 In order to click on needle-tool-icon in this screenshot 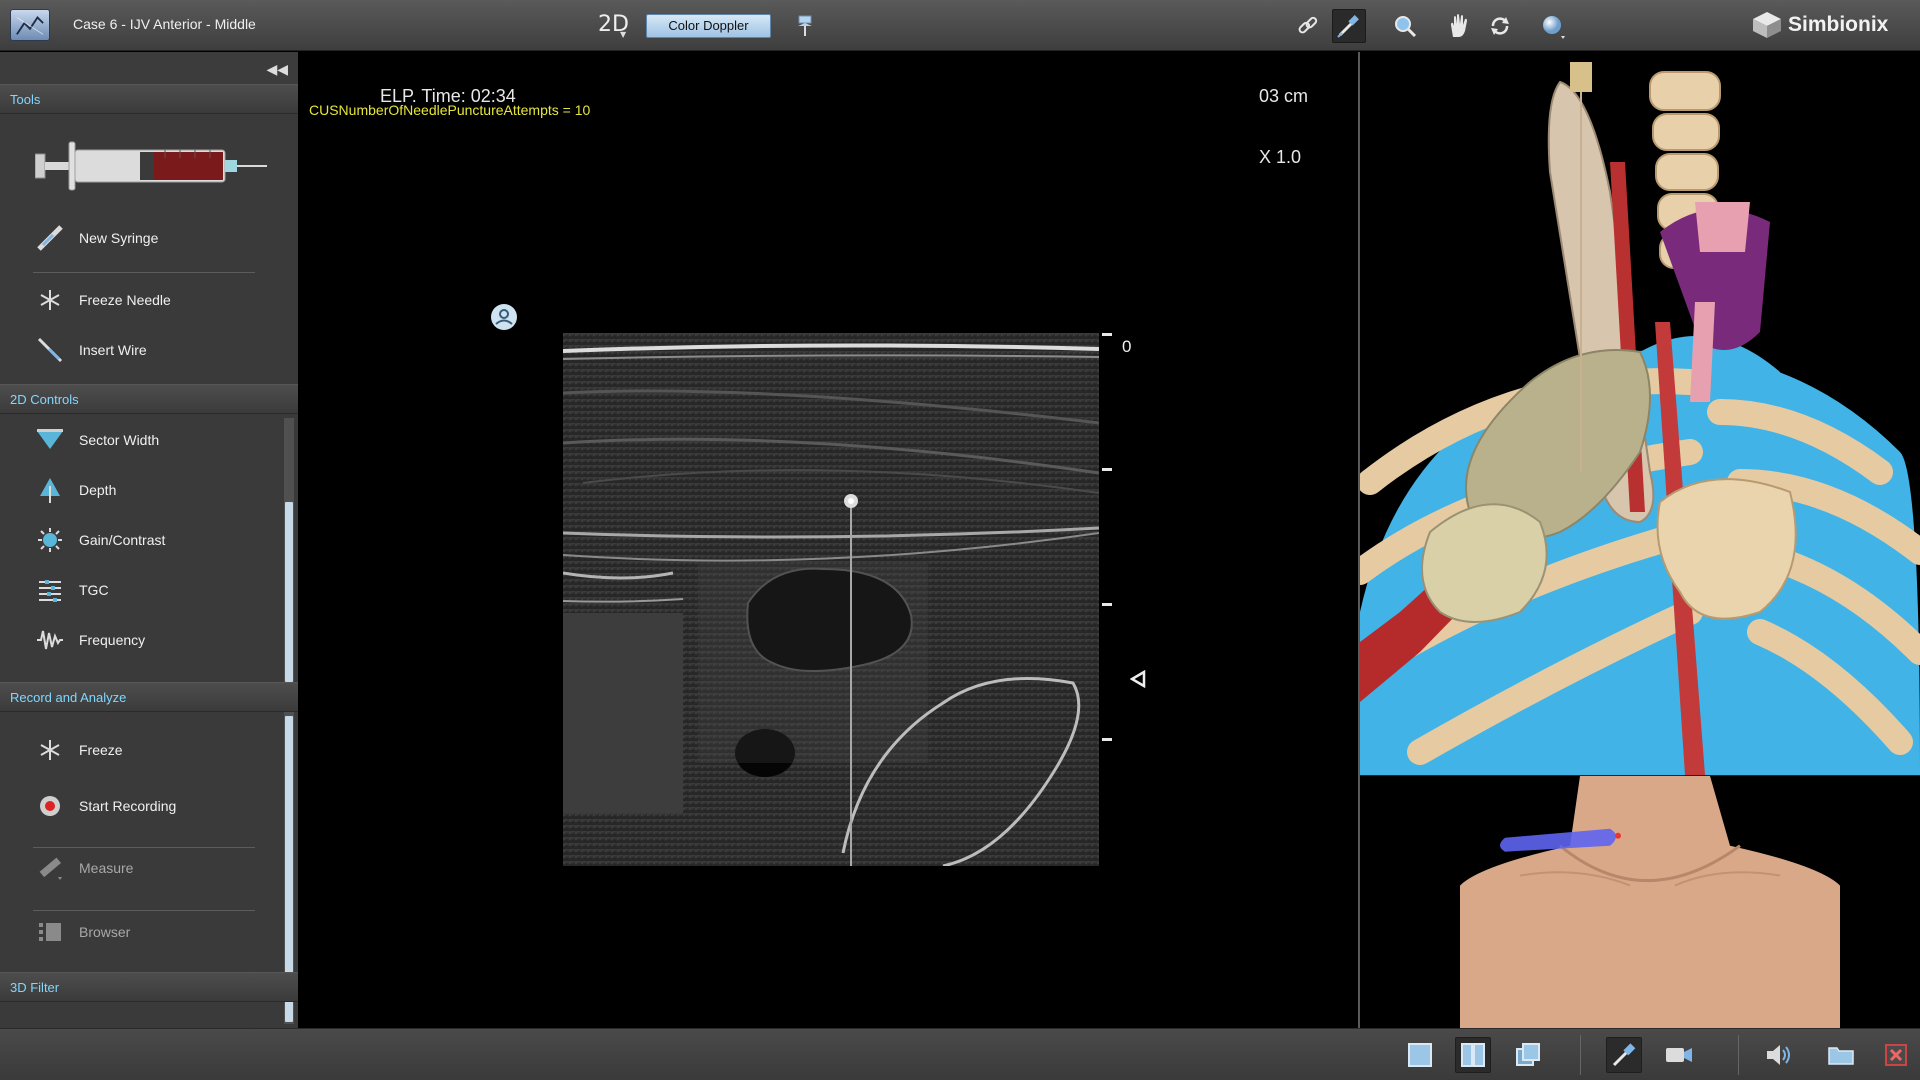, I will do `click(1624, 1055)`.